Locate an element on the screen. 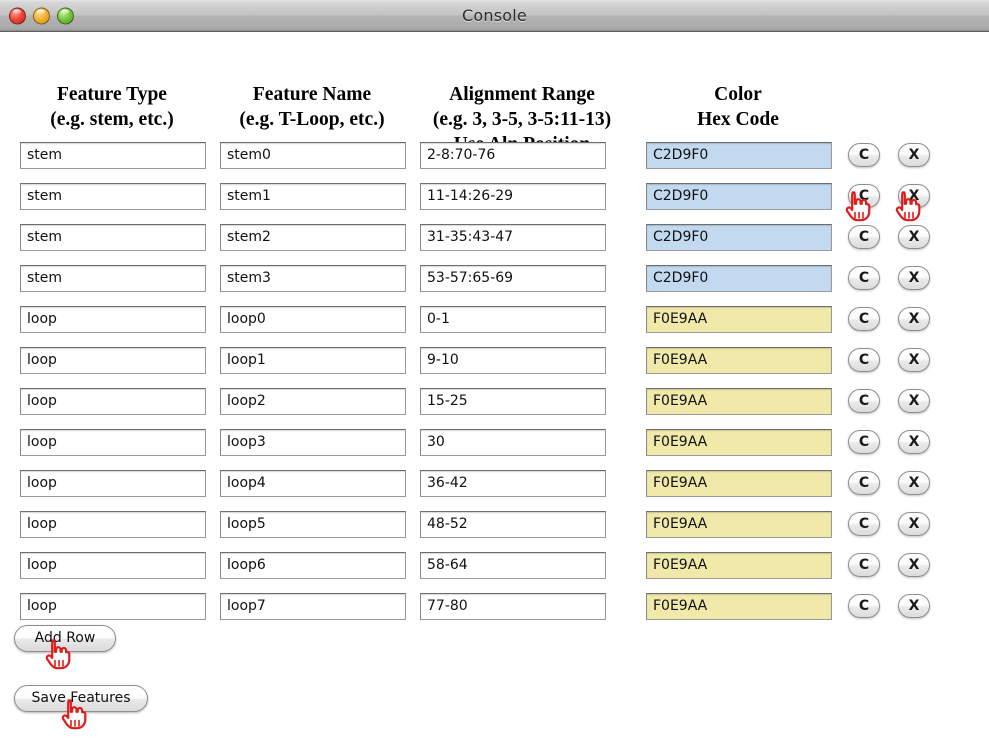 The height and width of the screenshot is (741, 989). header-feature-type: Feature Type (e.g. stem, etc.) is located at coordinates (112, 107).